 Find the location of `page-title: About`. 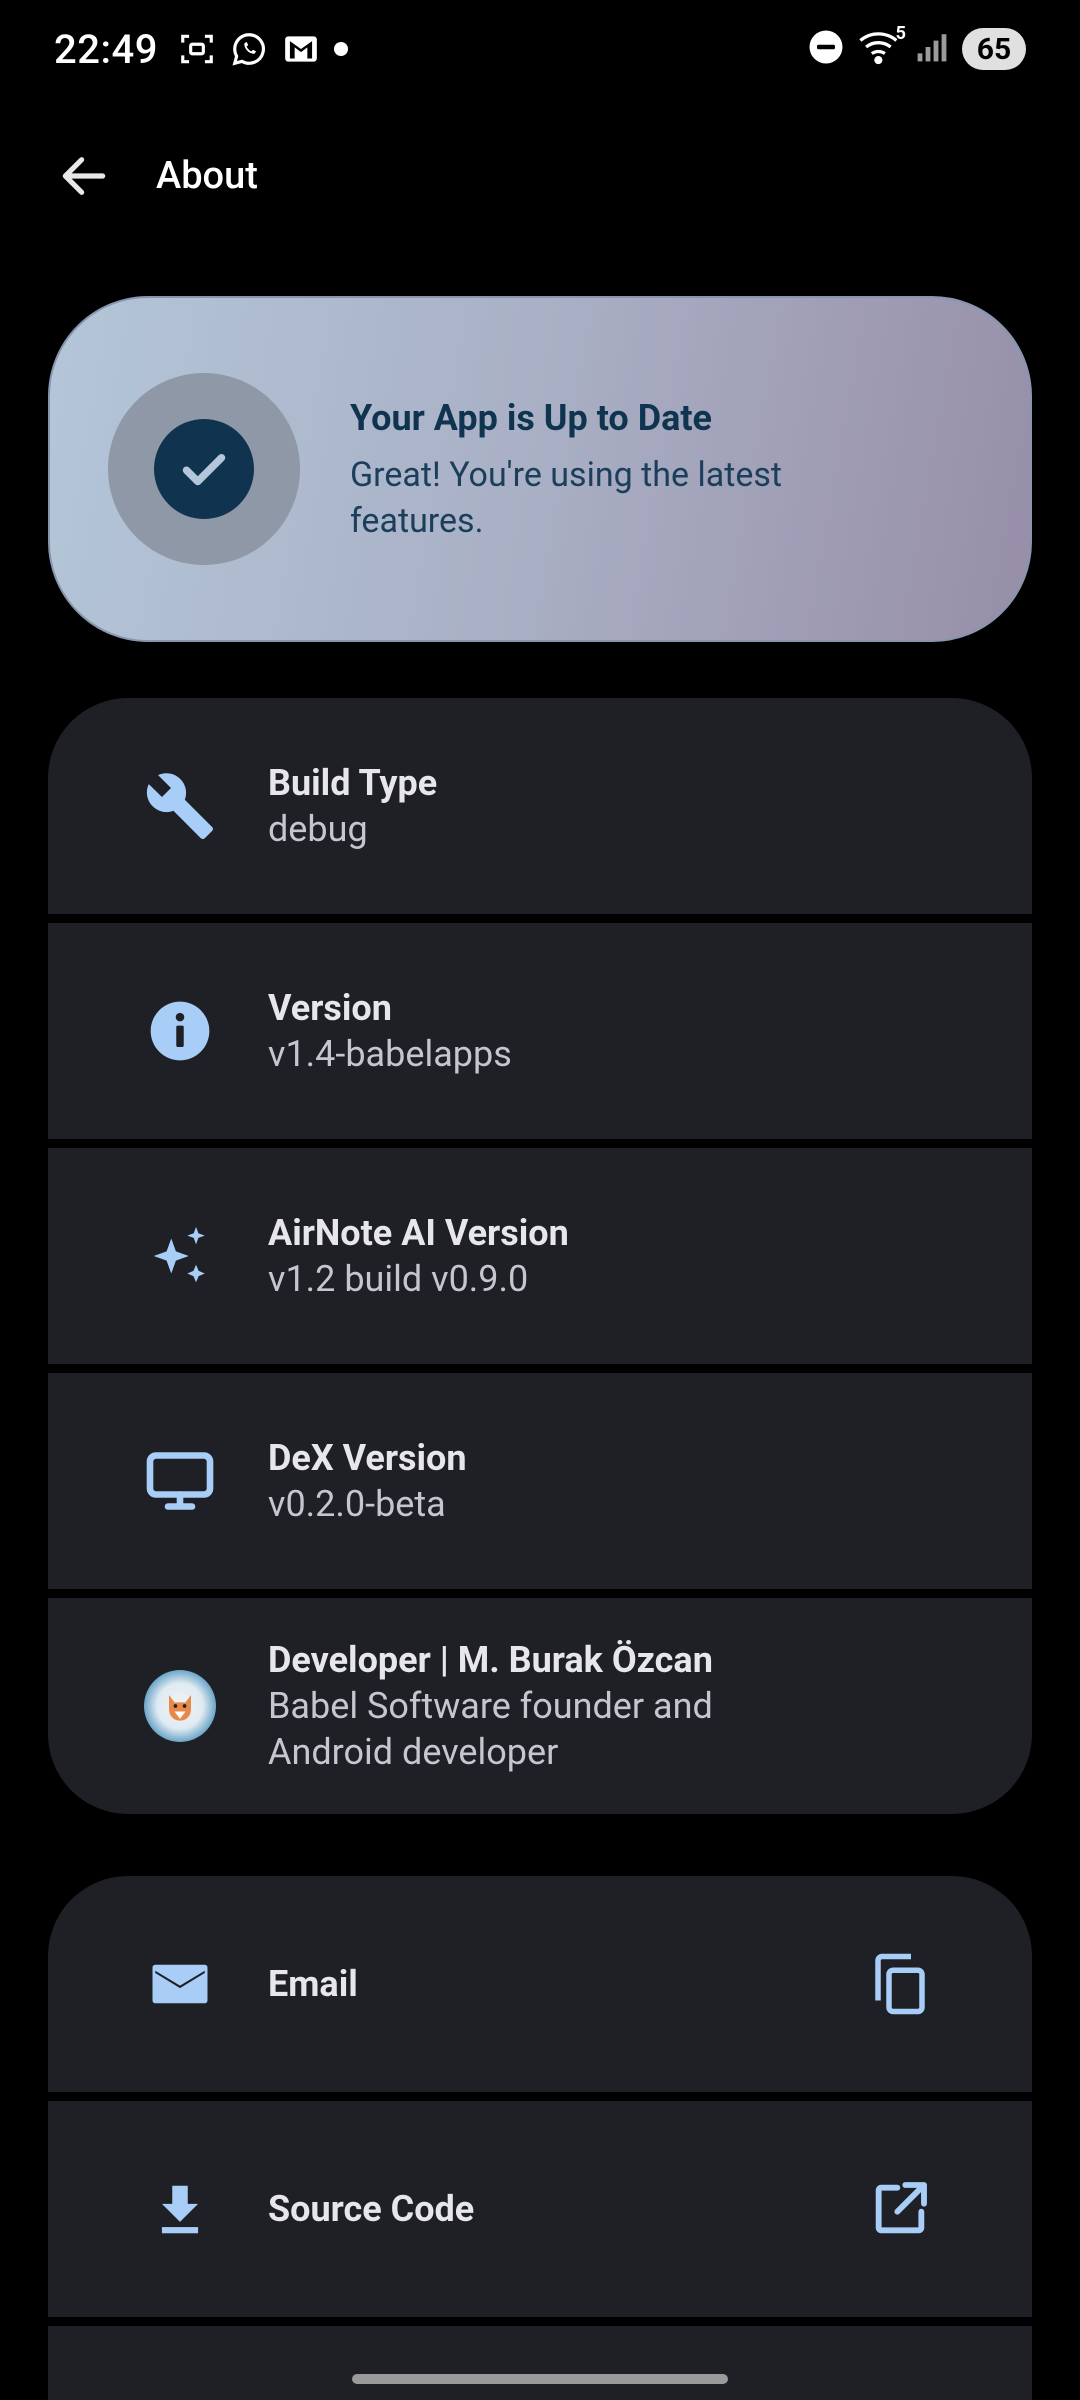

page-title: About is located at coordinates (207, 176).